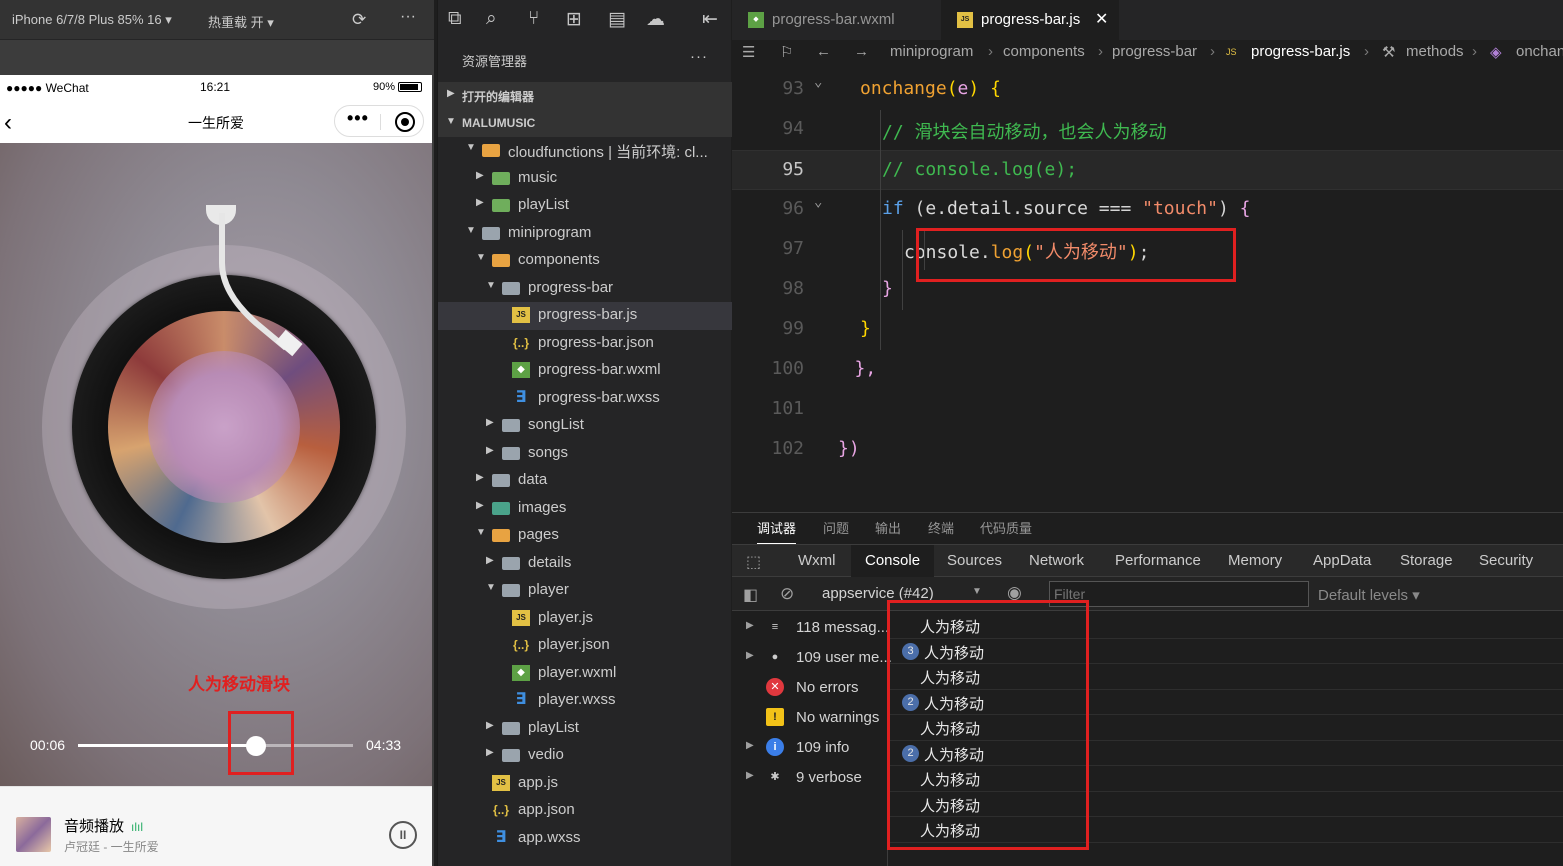  Describe the element at coordinates (786, 52) in the screenshot. I see `bookmark-icon: ⚐` at that location.